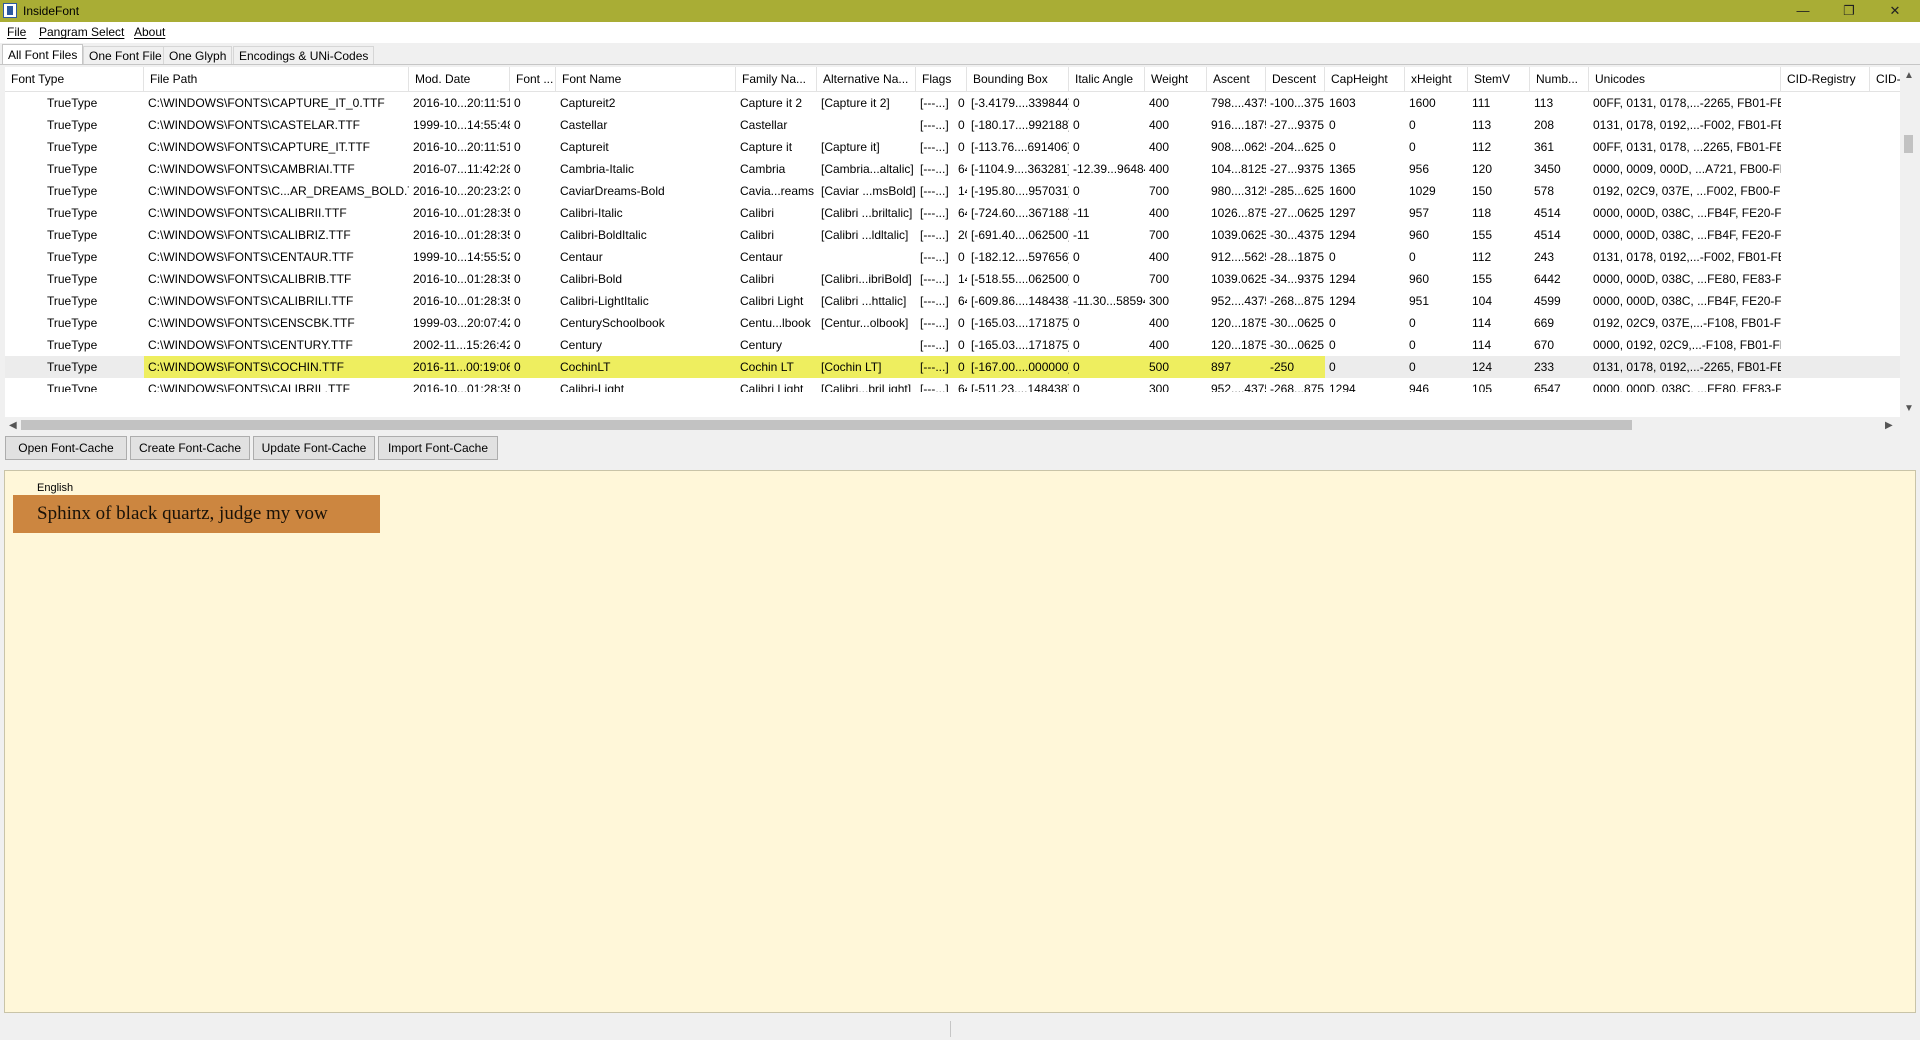  I want to click on table-cell: Centaur, so click(581, 257).